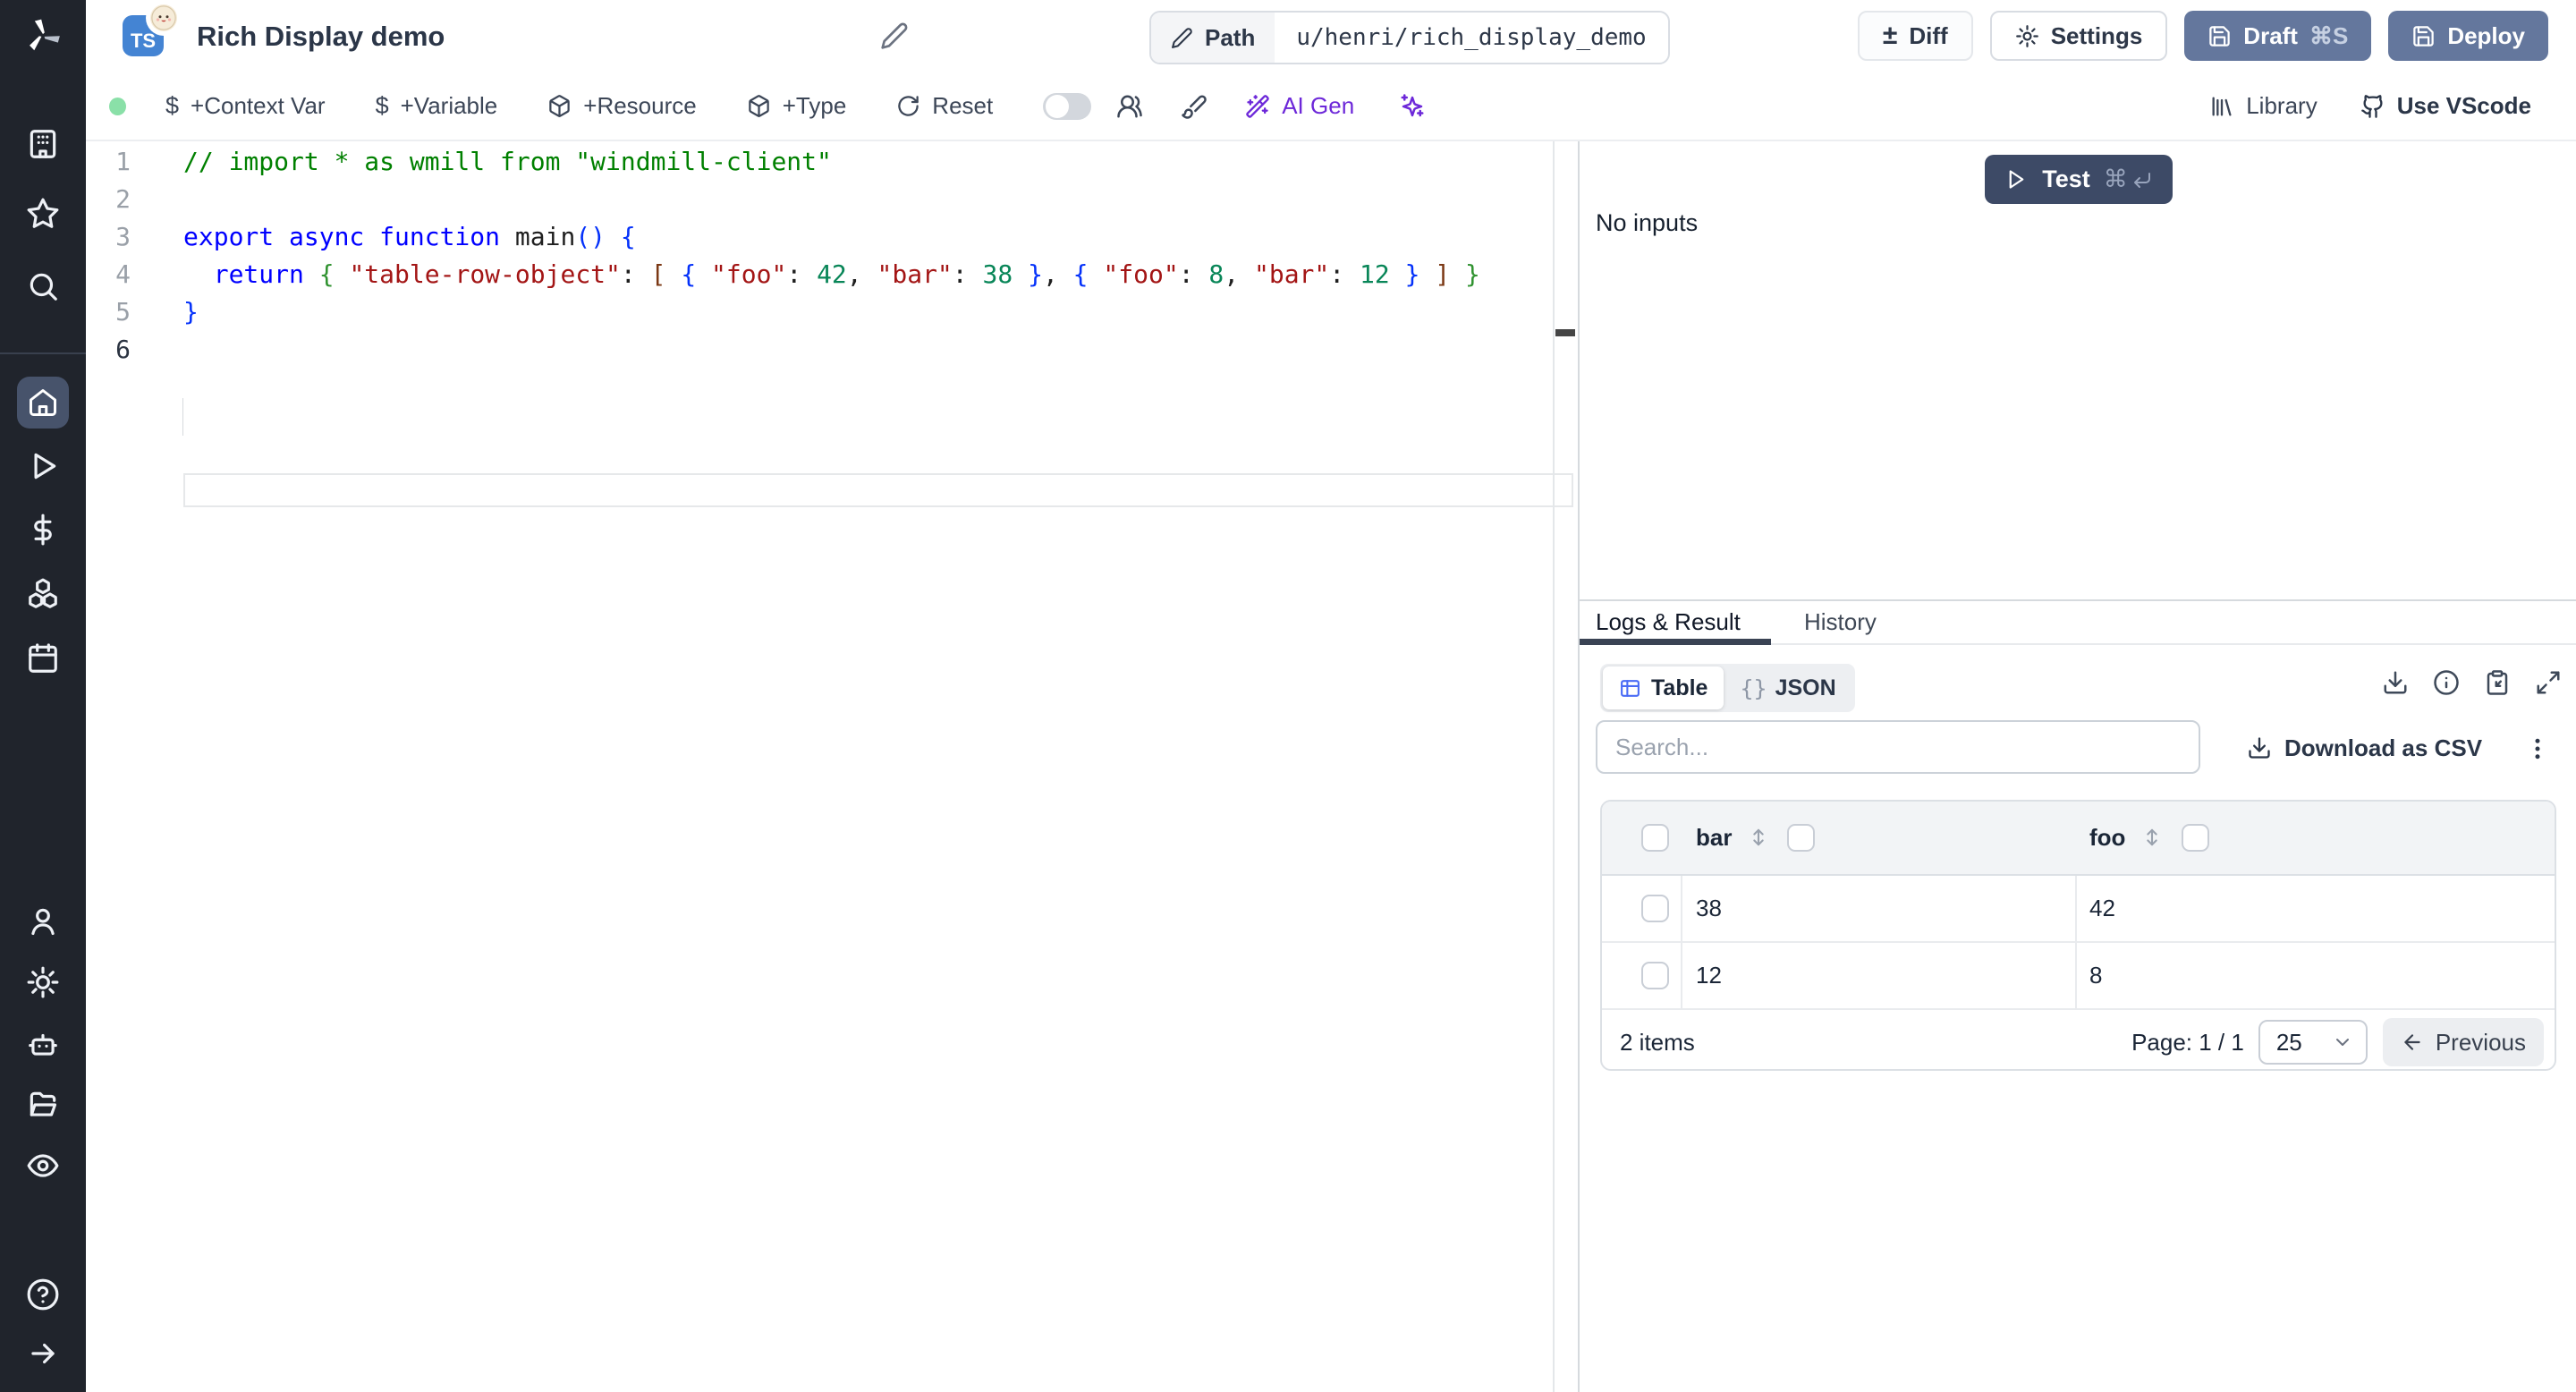 Image resolution: width=2576 pixels, height=1392 pixels. Describe the element at coordinates (43, 658) in the screenshot. I see `sidebar-item-schedules` at that location.